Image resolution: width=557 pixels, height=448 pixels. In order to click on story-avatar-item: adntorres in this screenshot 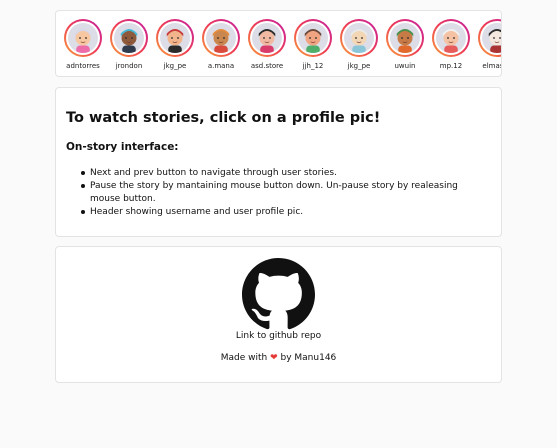, I will do `click(83, 44)`.